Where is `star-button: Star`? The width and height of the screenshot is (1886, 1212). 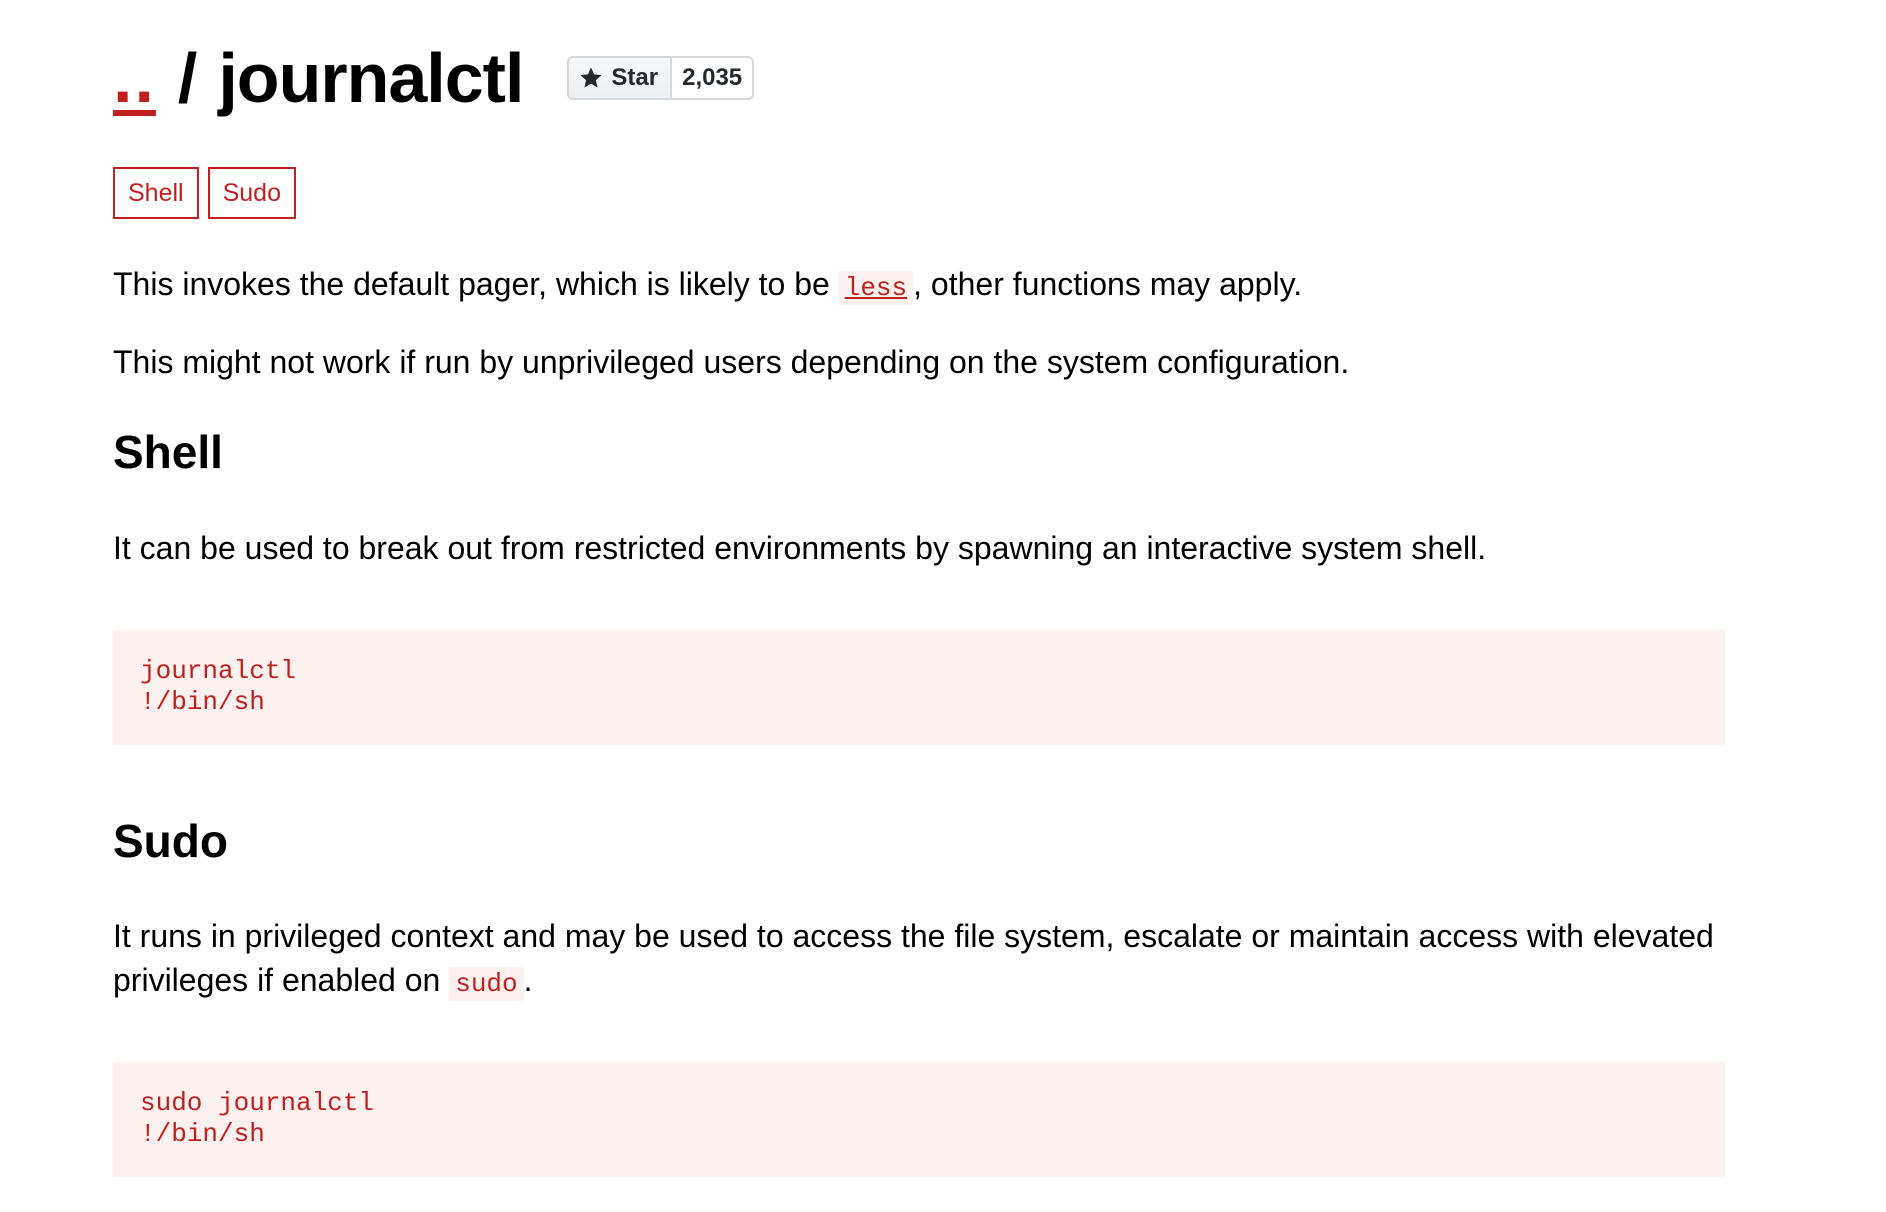 star-button: Star is located at coordinates (621, 78).